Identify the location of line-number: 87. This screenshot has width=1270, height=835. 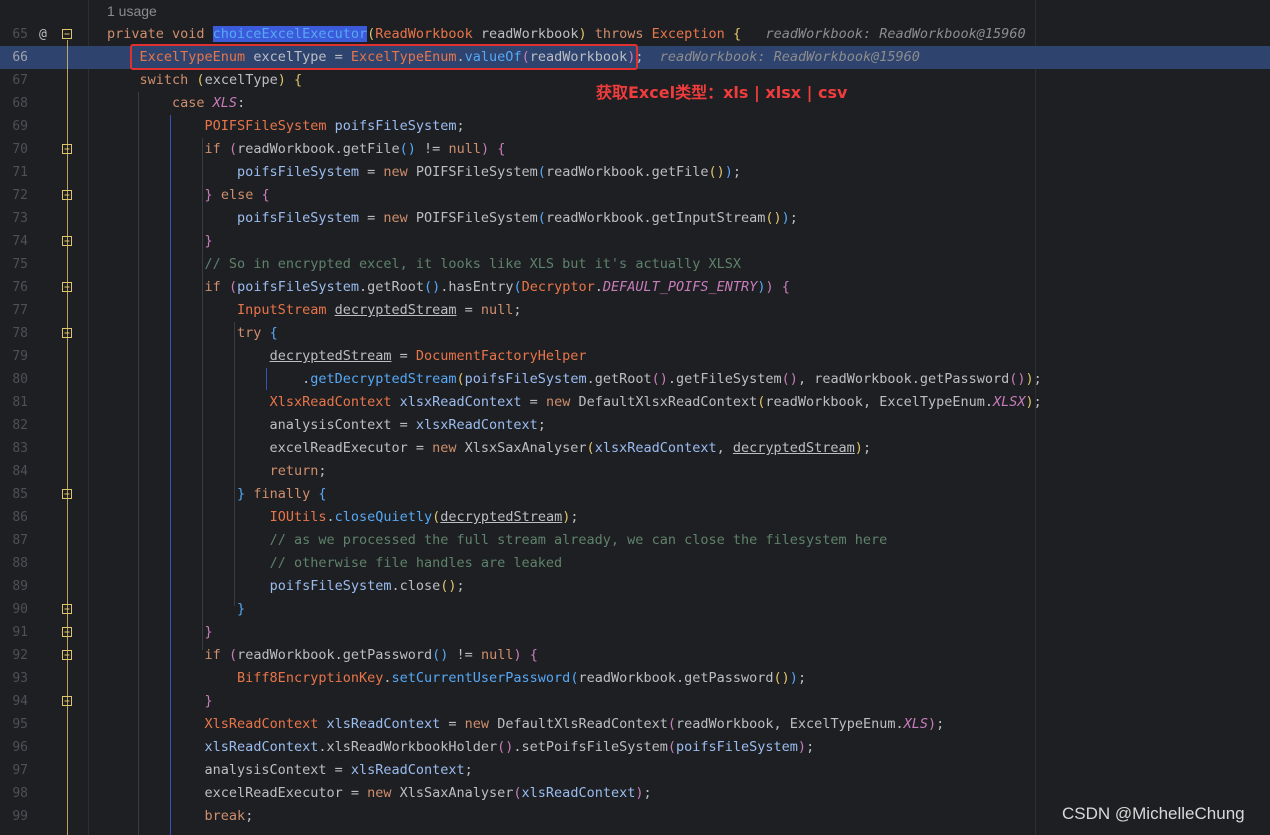
(14, 540).